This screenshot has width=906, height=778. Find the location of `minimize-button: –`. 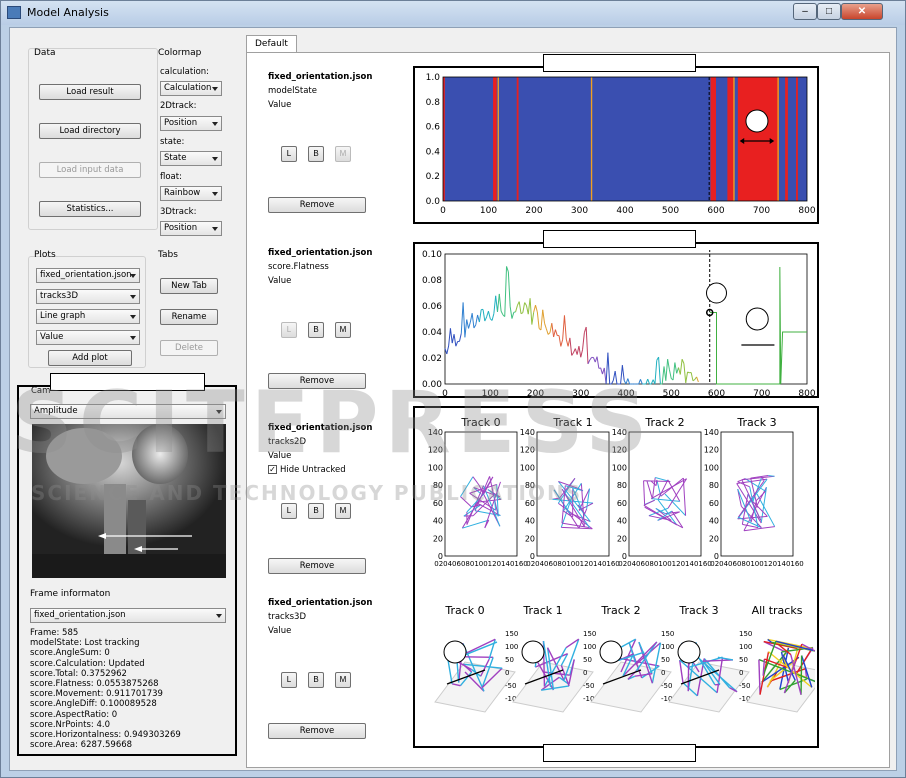

minimize-button: – is located at coordinates (805, 11).